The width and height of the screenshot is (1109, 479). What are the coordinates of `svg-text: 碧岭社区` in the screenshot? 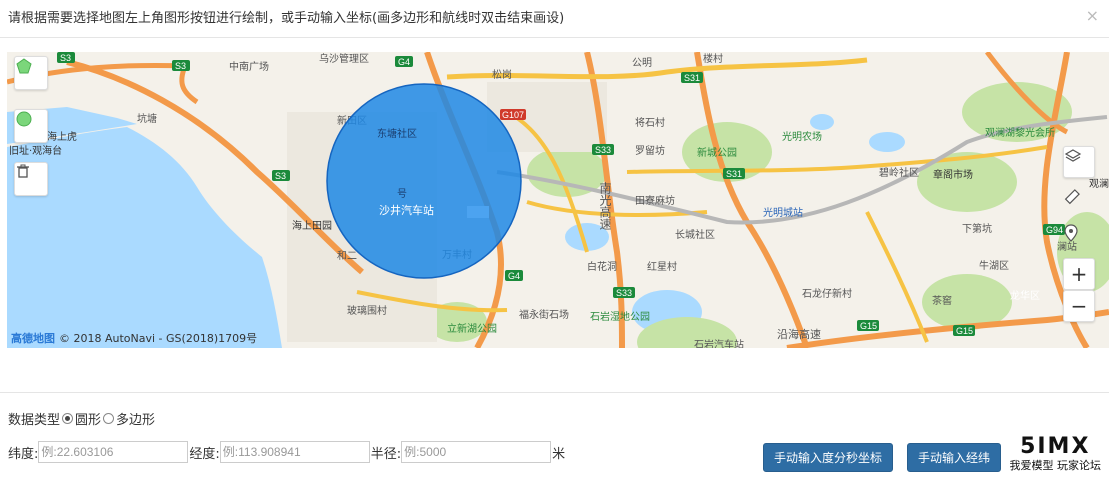 It's located at (899, 172).